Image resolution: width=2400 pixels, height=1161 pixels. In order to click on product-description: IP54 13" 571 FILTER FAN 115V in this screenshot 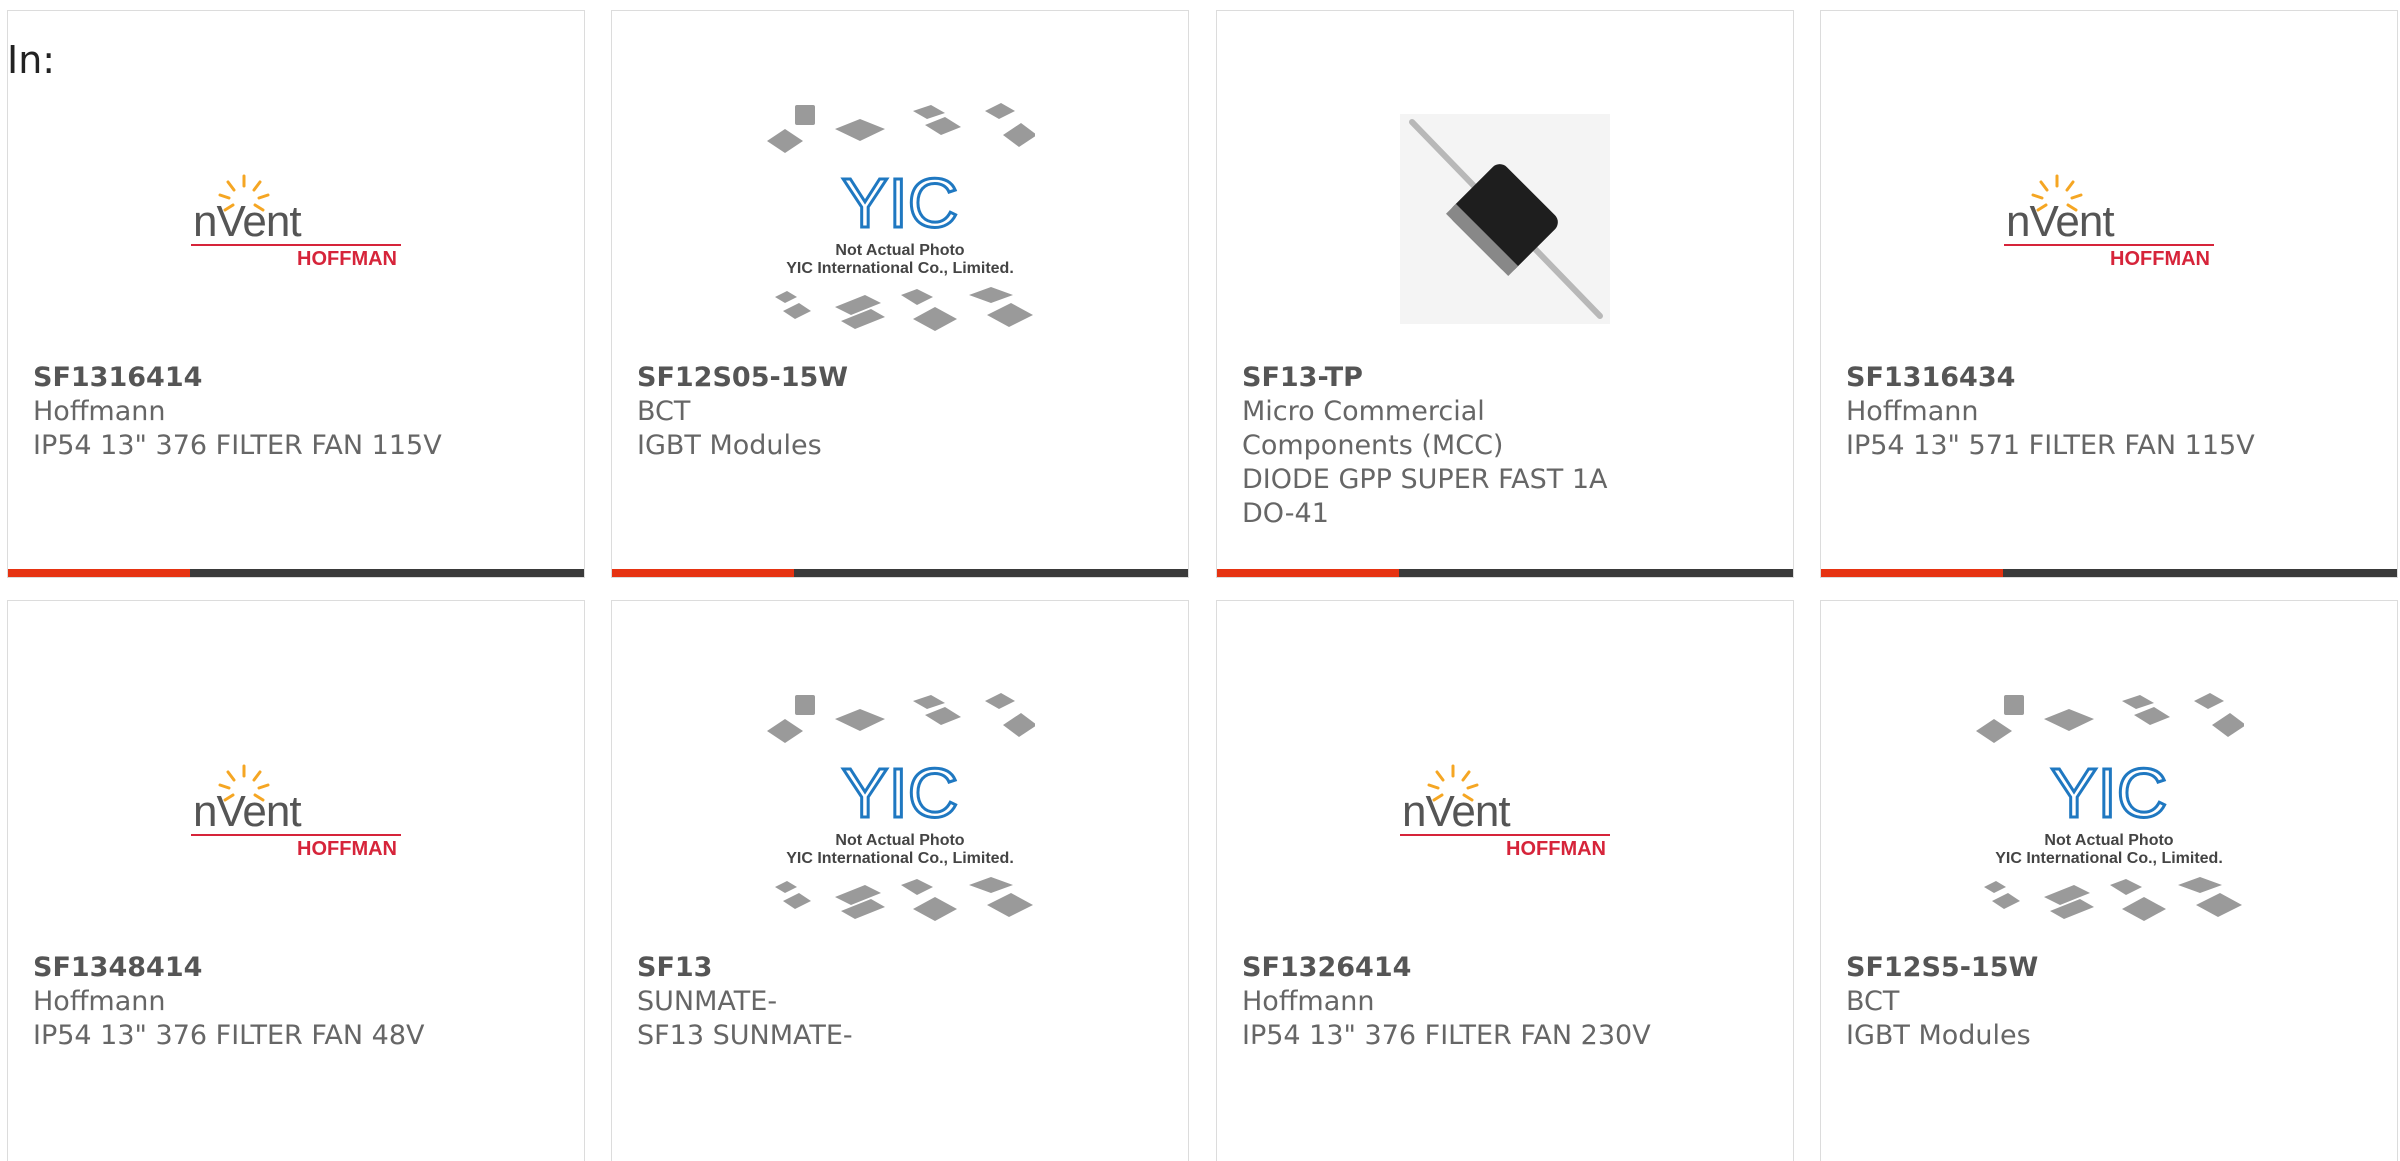, I will do `click(2050, 445)`.